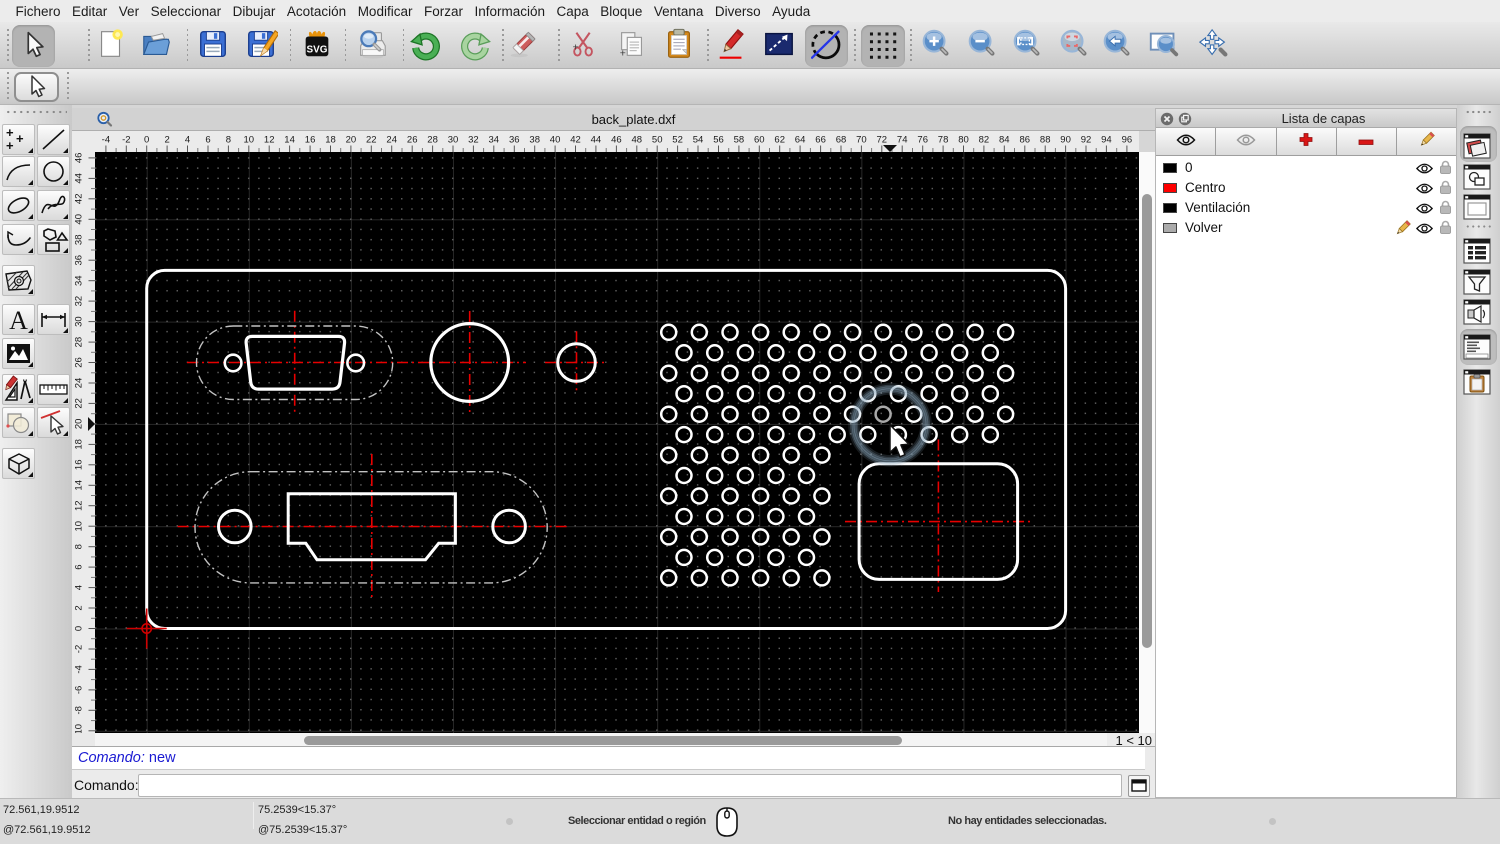  Describe the element at coordinates (820, 140) in the screenshot. I see `svg-text: 66` at that location.